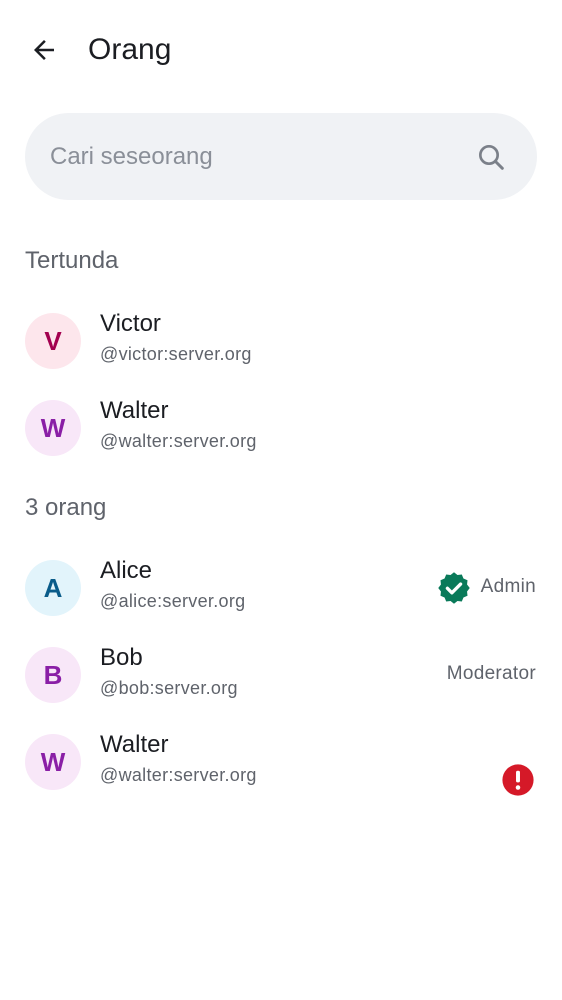  What do you see at coordinates (491, 673) in the screenshot?
I see `role-label: Moderator` at bounding box center [491, 673].